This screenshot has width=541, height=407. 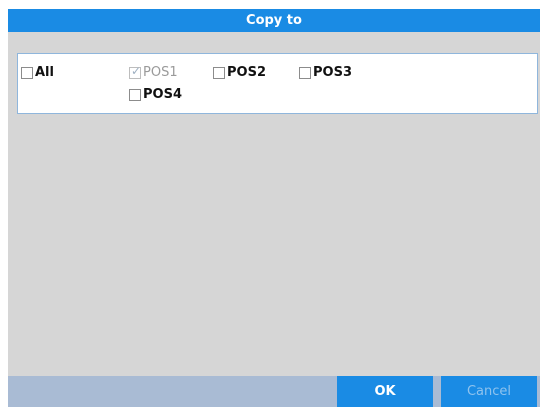 I want to click on dialog-title: Copy to, so click(x=274, y=20).